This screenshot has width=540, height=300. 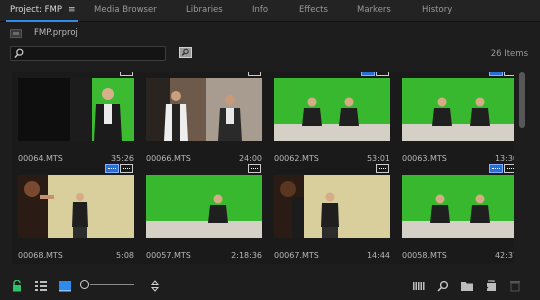 I want to click on clip-duration: 13:30, so click(x=504, y=158).